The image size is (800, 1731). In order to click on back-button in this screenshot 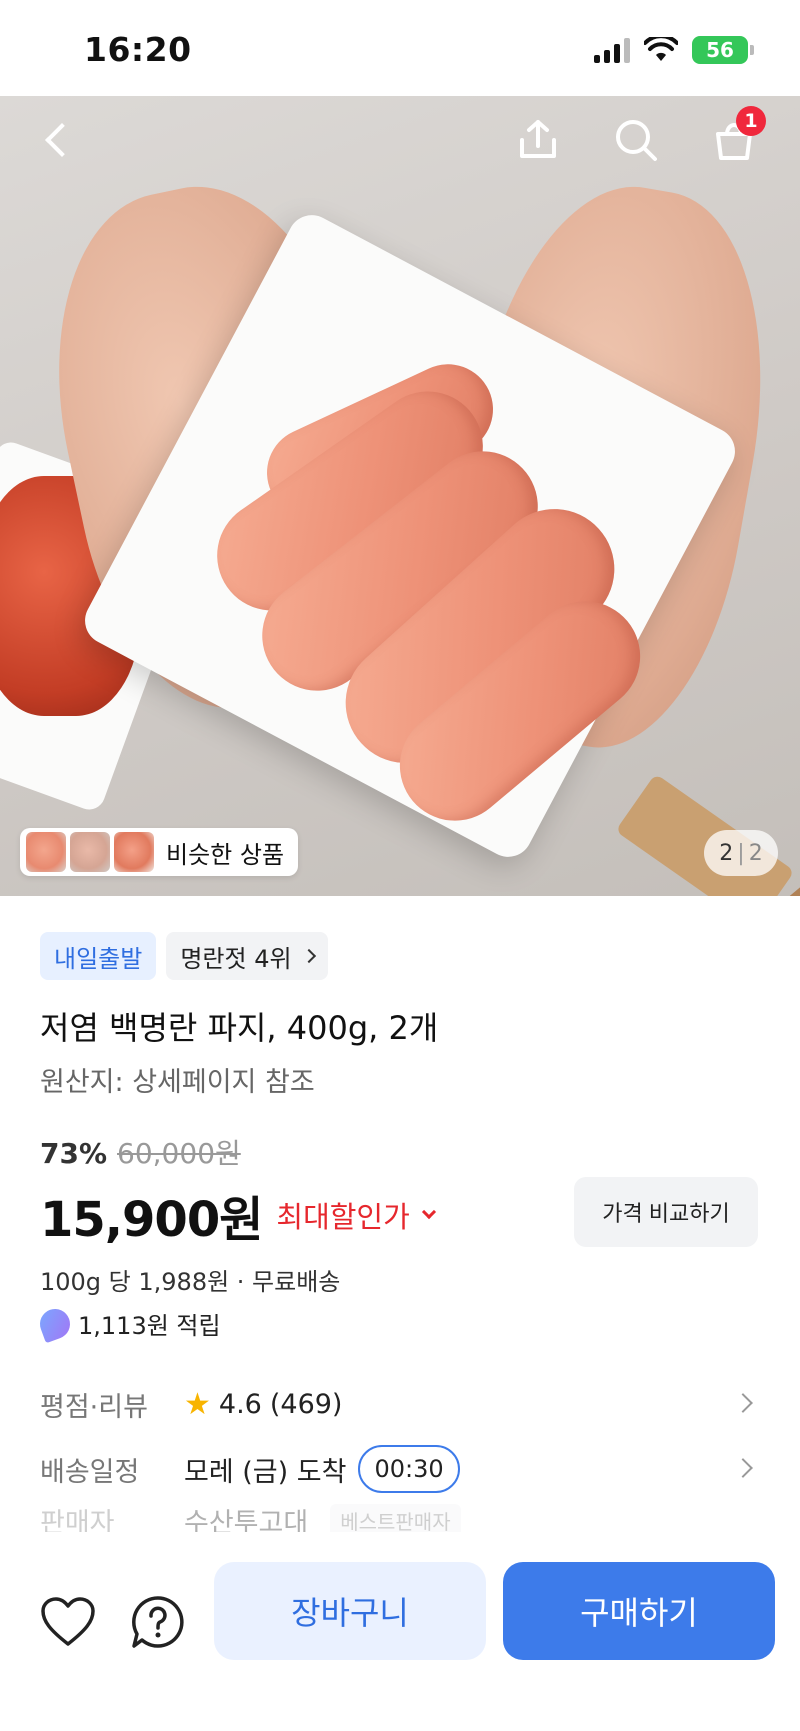, I will do `click(58, 140)`.